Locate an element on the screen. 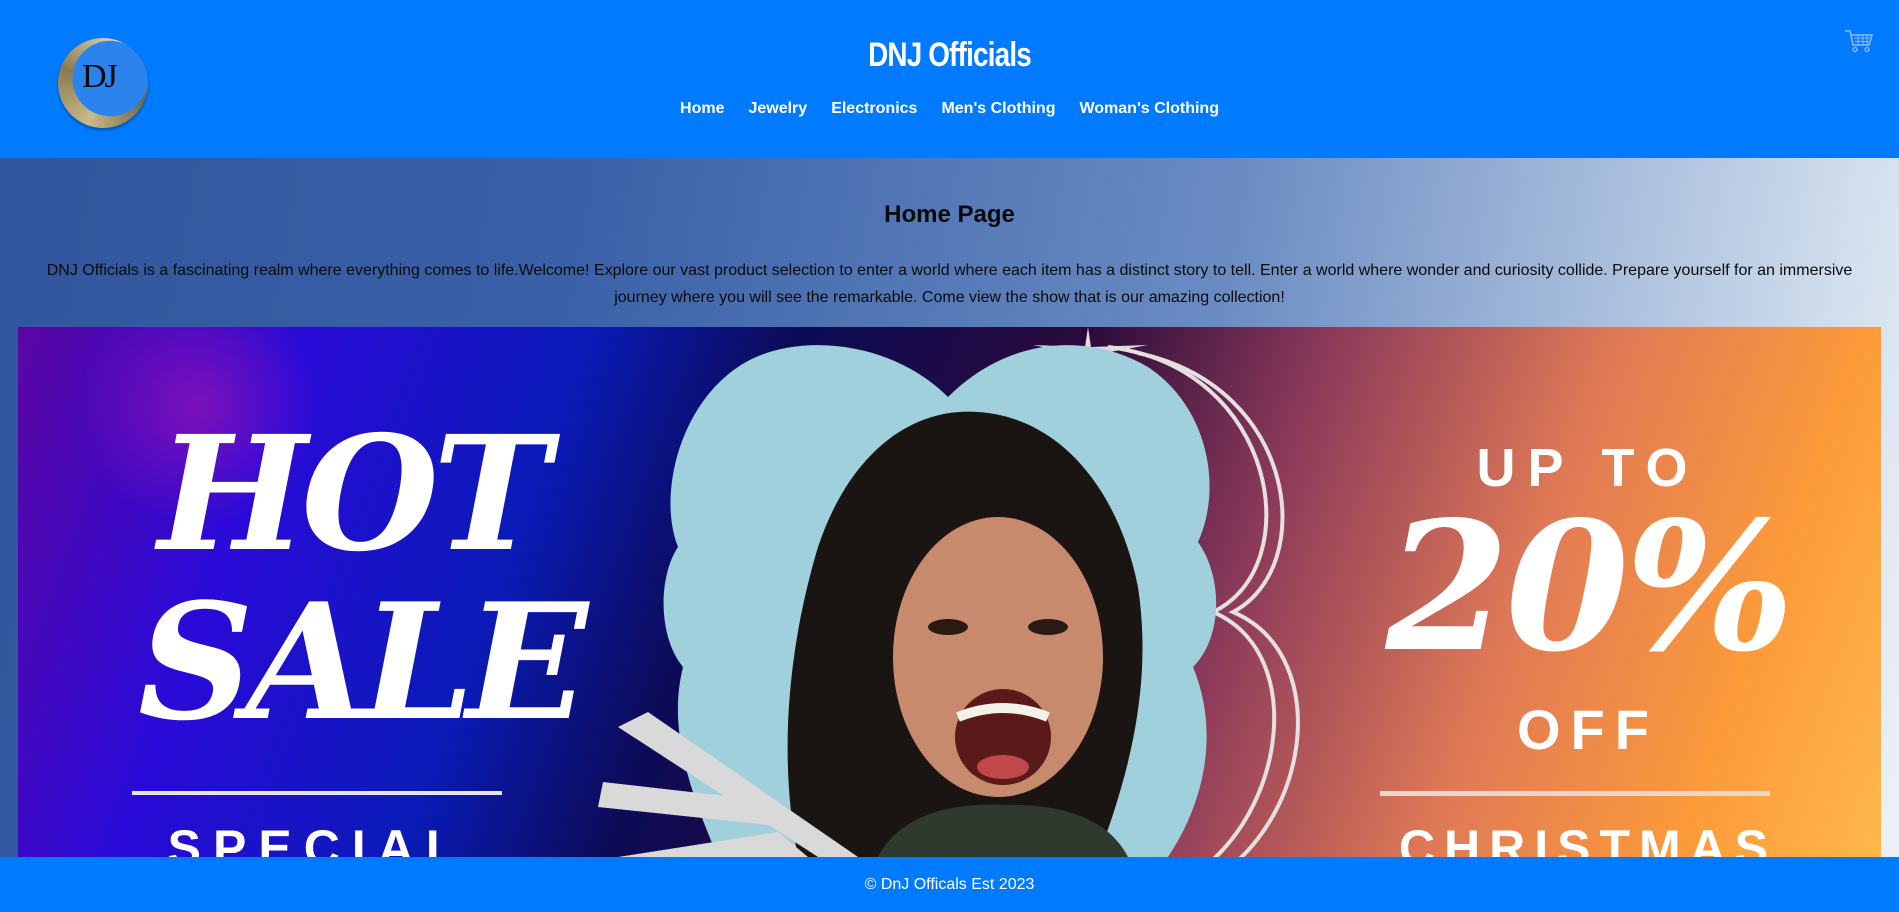 The image size is (1899, 912). special-offer-text: SPECIAL OFFER is located at coordinates (318, 838).